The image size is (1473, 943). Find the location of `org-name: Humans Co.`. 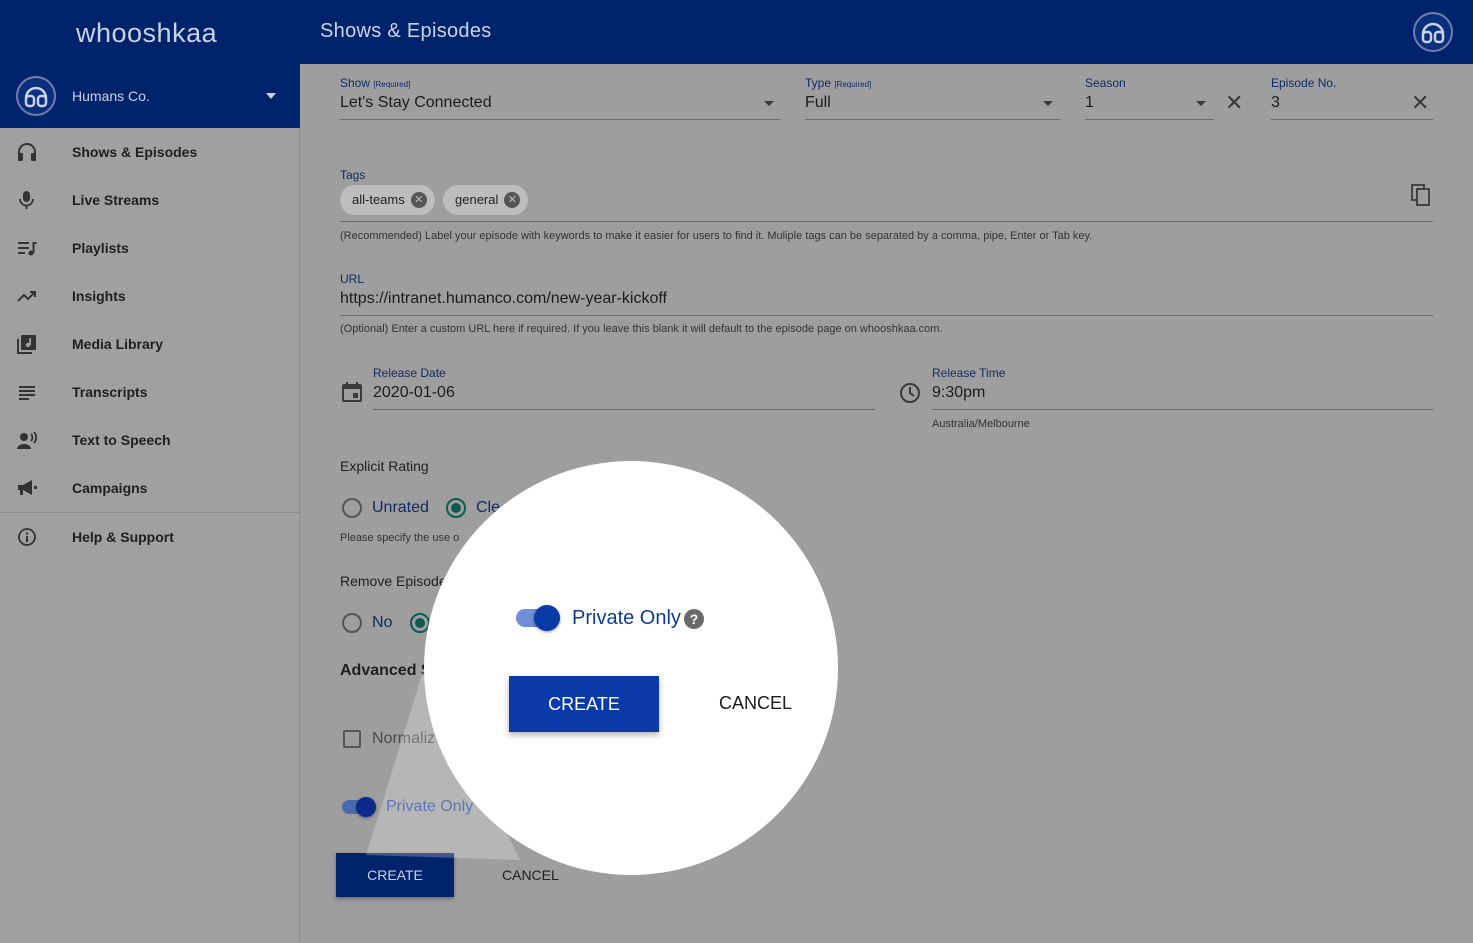

org-name: Humans Co. is located at coordinates (111, 96).